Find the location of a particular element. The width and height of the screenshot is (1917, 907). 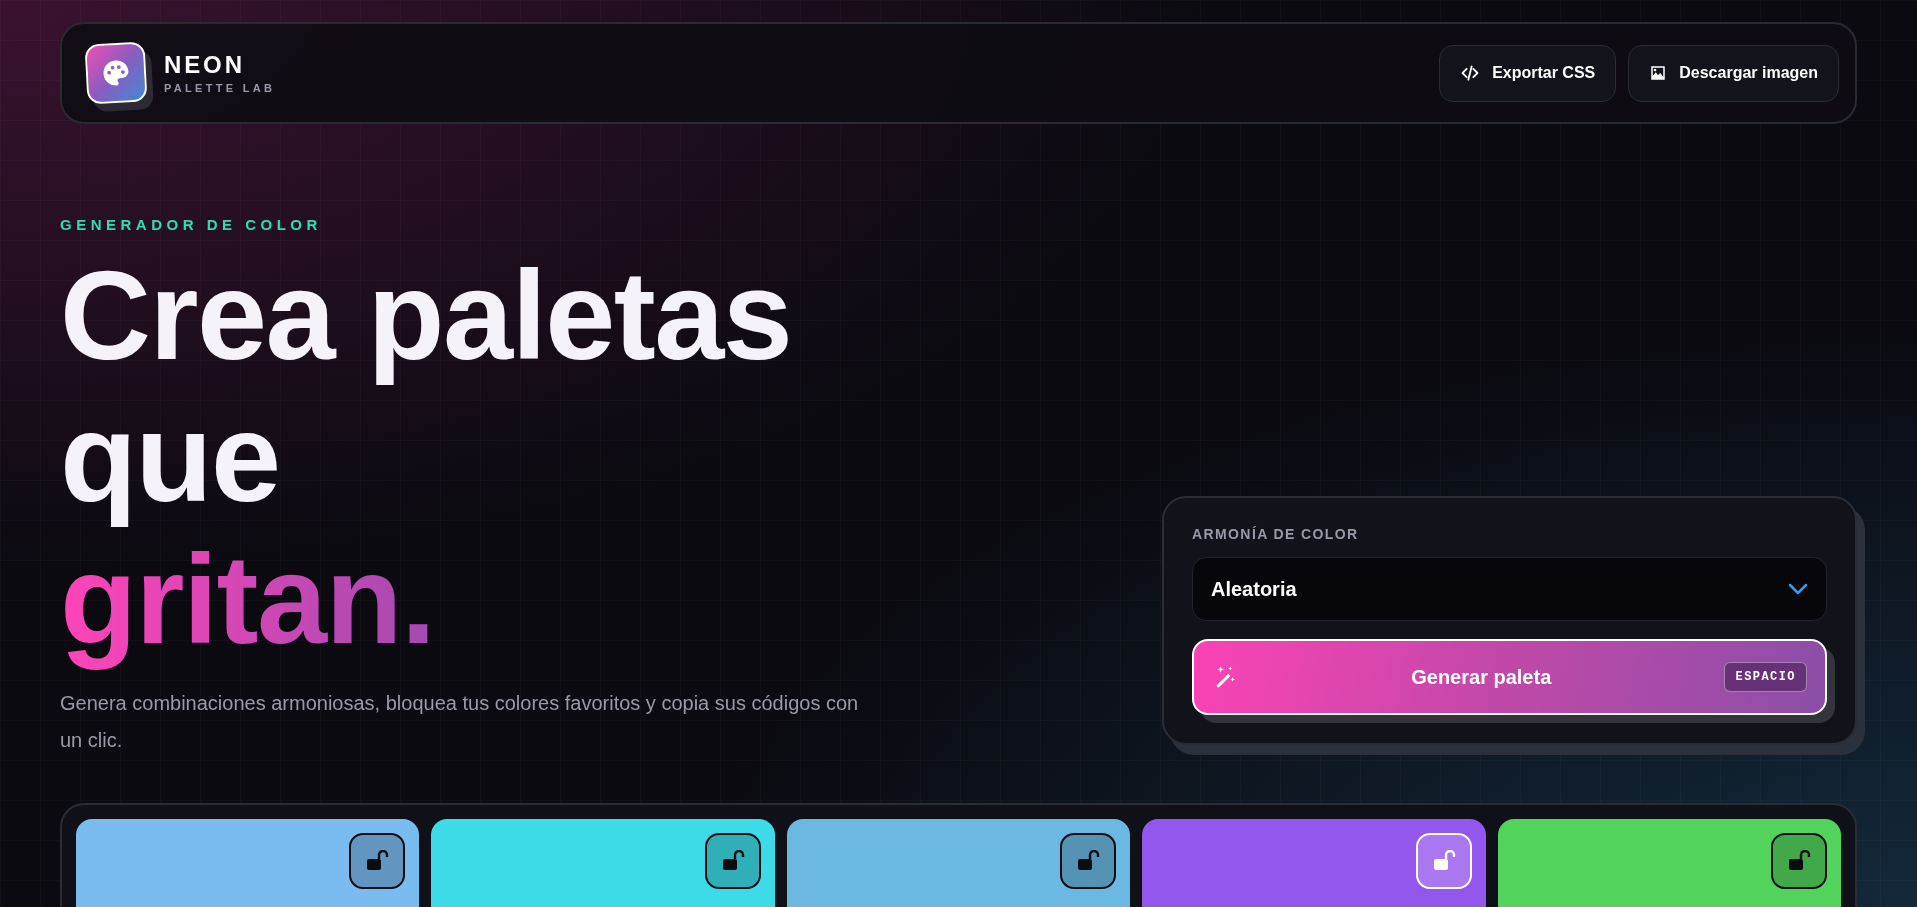

brand-name: NEON is located at coordinates (205, 64).